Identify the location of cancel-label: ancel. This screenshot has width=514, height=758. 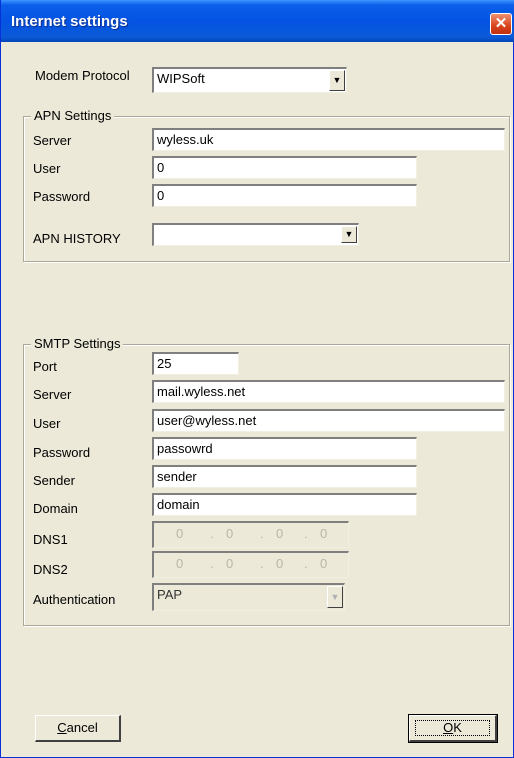
(82, 727).